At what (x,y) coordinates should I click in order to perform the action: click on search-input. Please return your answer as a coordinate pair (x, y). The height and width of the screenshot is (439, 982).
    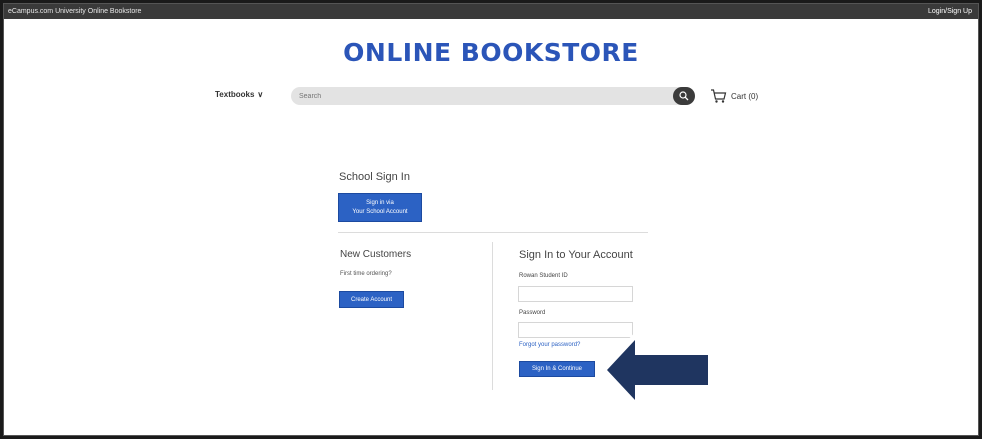
    Looking at the image, I should click on (484, 96).